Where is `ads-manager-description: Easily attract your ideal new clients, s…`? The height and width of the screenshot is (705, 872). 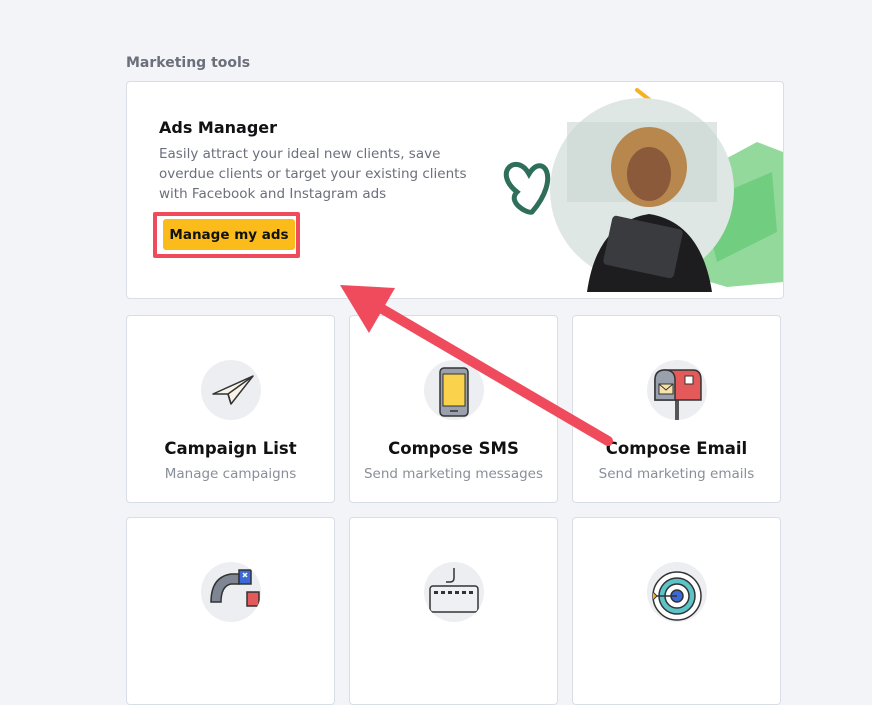
ads-manager-description: Easily attract your ideal new clients, s… is located at coordinates (313, 174).